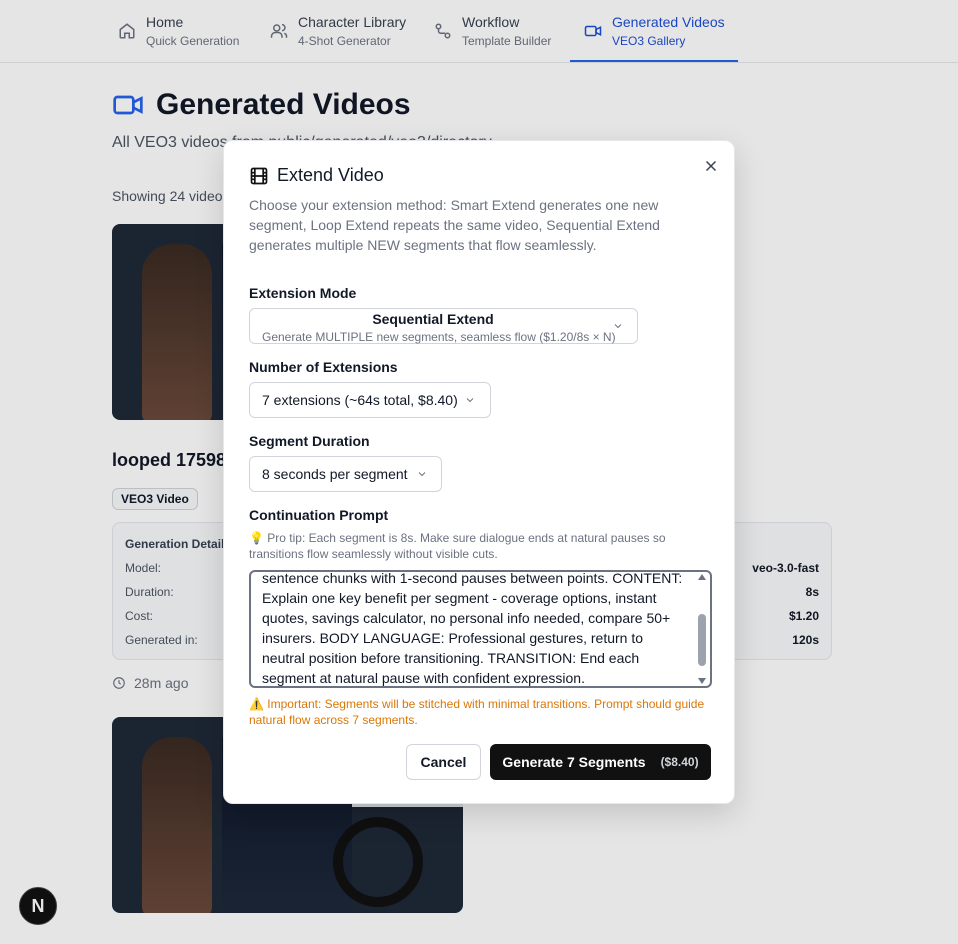  What do you see at coordinates (330, 175) in the screenshot?
I see `dialog-title-text: Extend Video` at bounding box center [330, 175].